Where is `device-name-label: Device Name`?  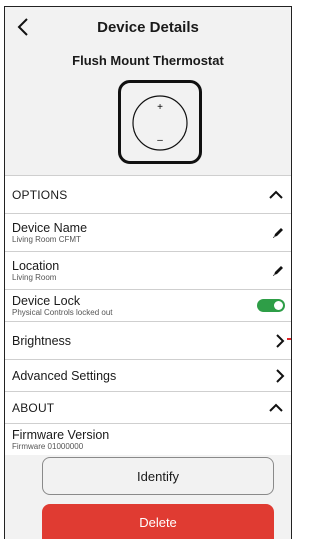 device-name-label: Device Name is located at coordinates (50, 227).